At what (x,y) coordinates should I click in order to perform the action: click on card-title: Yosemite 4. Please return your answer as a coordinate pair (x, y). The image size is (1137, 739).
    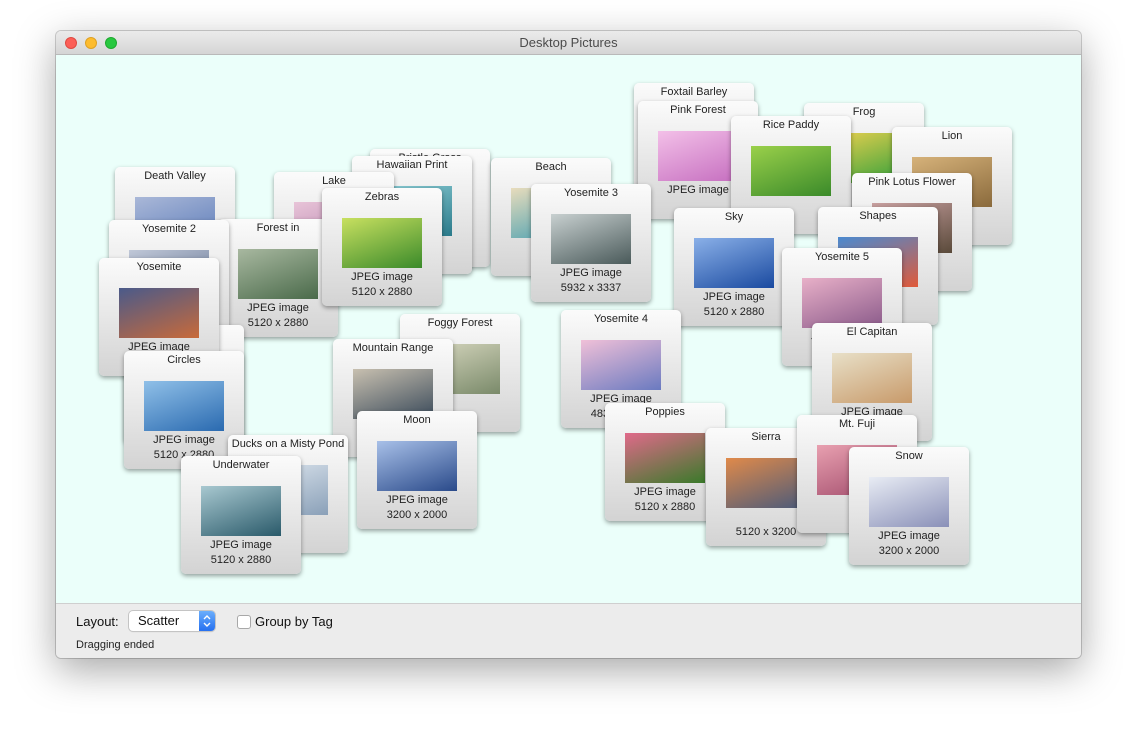
    Looking at the image, I should click on (621, 319).